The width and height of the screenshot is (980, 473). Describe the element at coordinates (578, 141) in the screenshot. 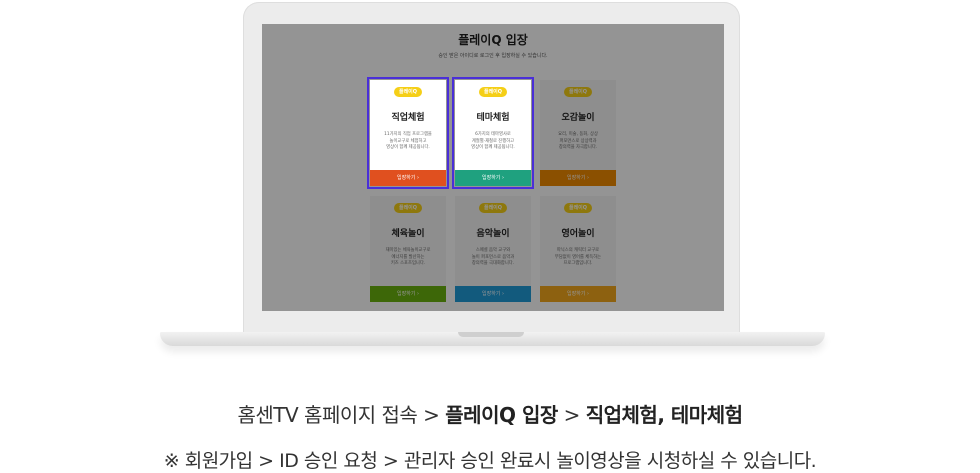

I see `card-description: 요리, 미술, 동화, 상상 퍼포먼스로 상상력과 창의력을 자극합니다.` at that location.